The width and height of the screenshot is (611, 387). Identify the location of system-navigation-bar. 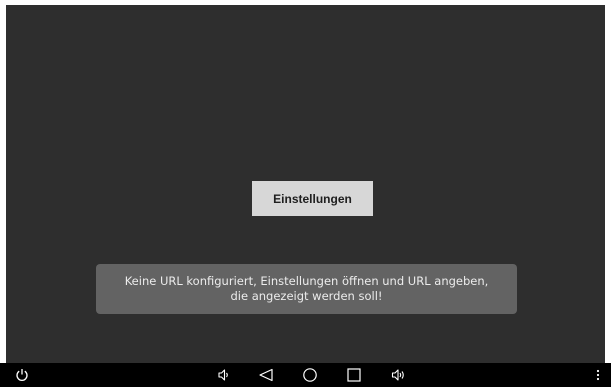
(305, 375).